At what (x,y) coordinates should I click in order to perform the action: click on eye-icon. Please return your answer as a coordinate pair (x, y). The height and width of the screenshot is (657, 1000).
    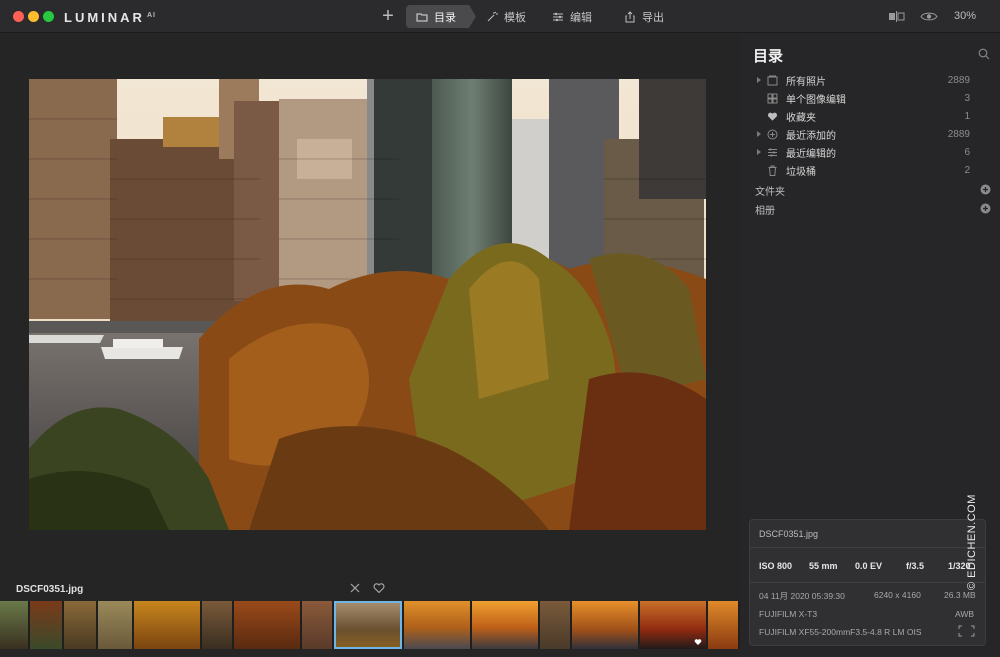
    Looking at the image, I should click on (929, 16).